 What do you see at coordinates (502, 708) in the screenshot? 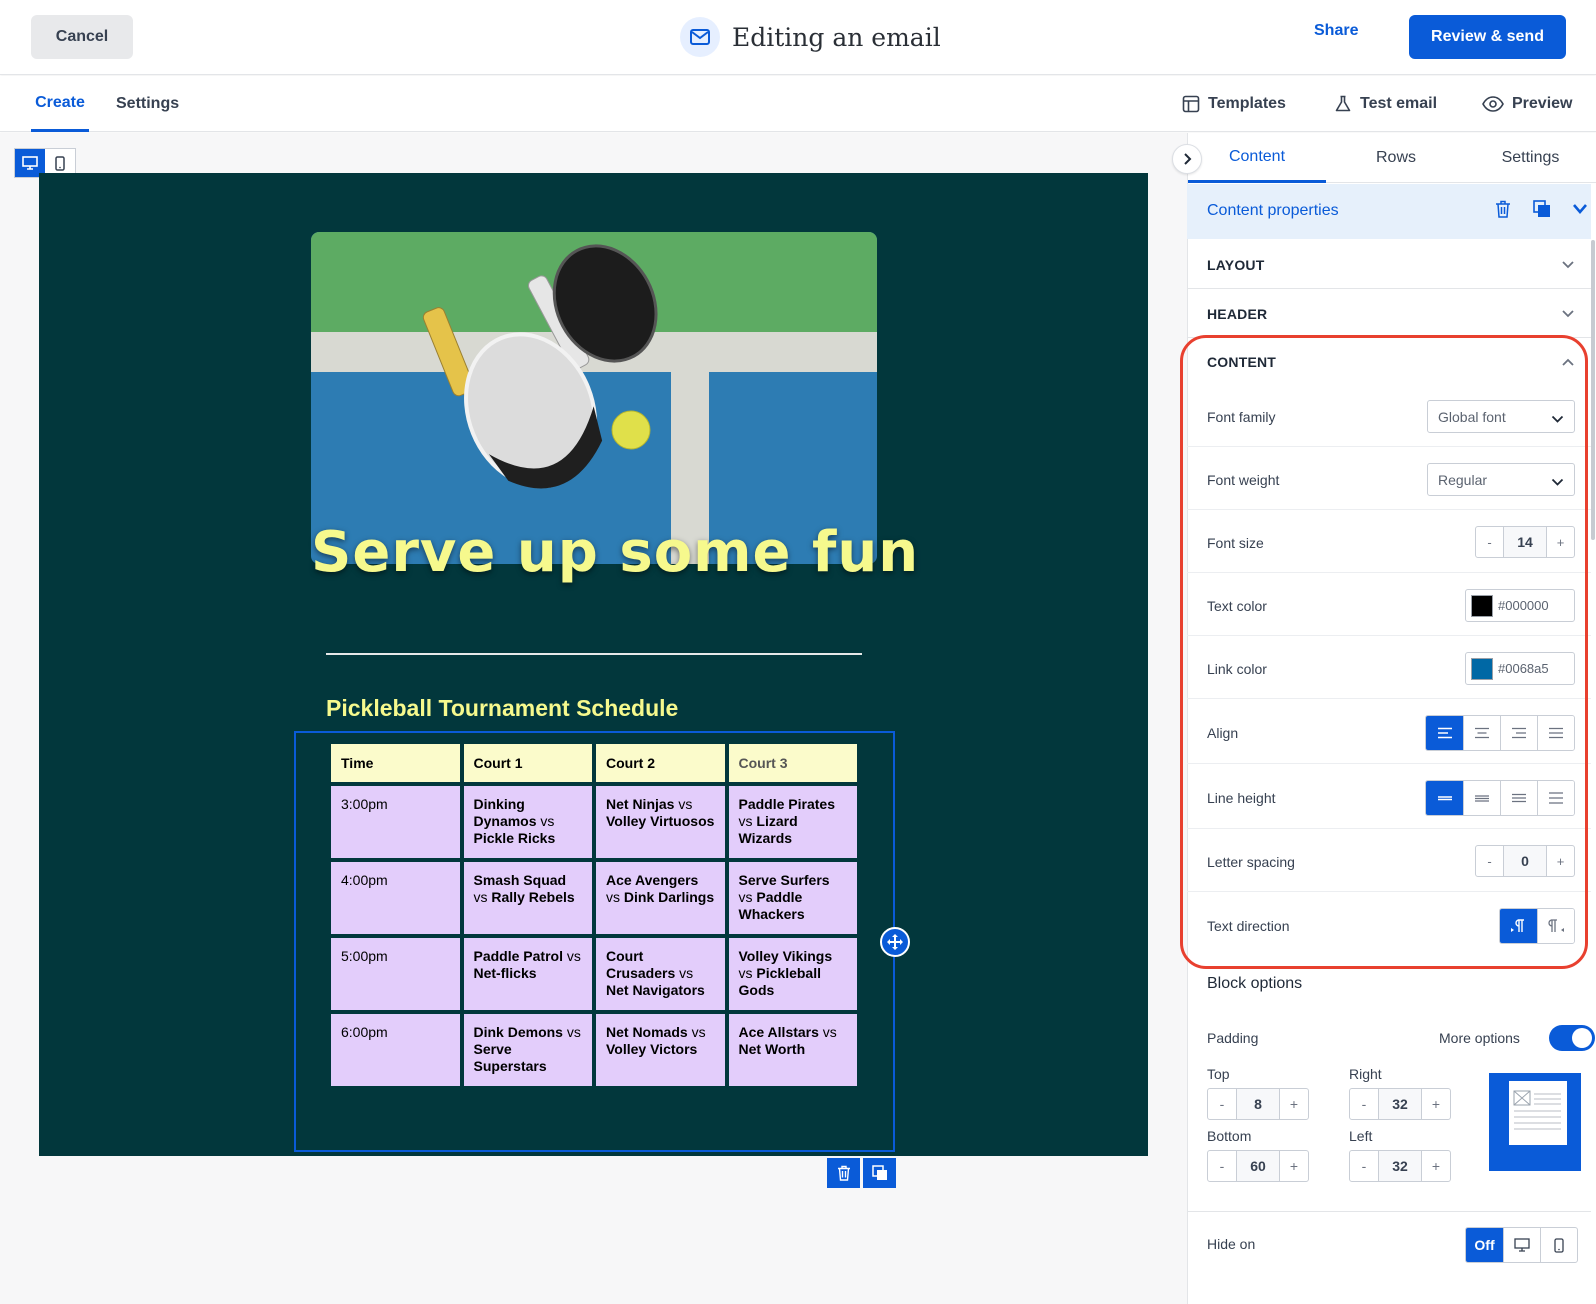
I see `schedule-title: Pickleball Tournament Schedule` at bounding box center [502, 708].